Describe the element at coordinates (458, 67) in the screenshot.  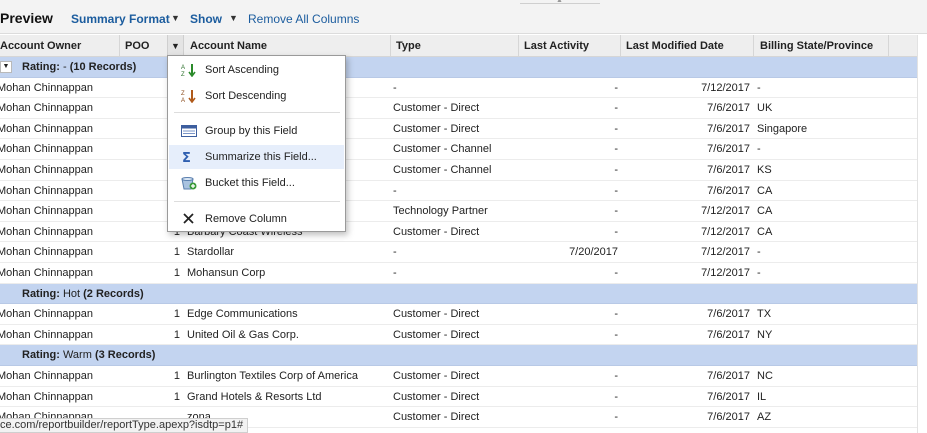
I see `group-header-row: ▼ Rating: - (10 Records)` at that location.